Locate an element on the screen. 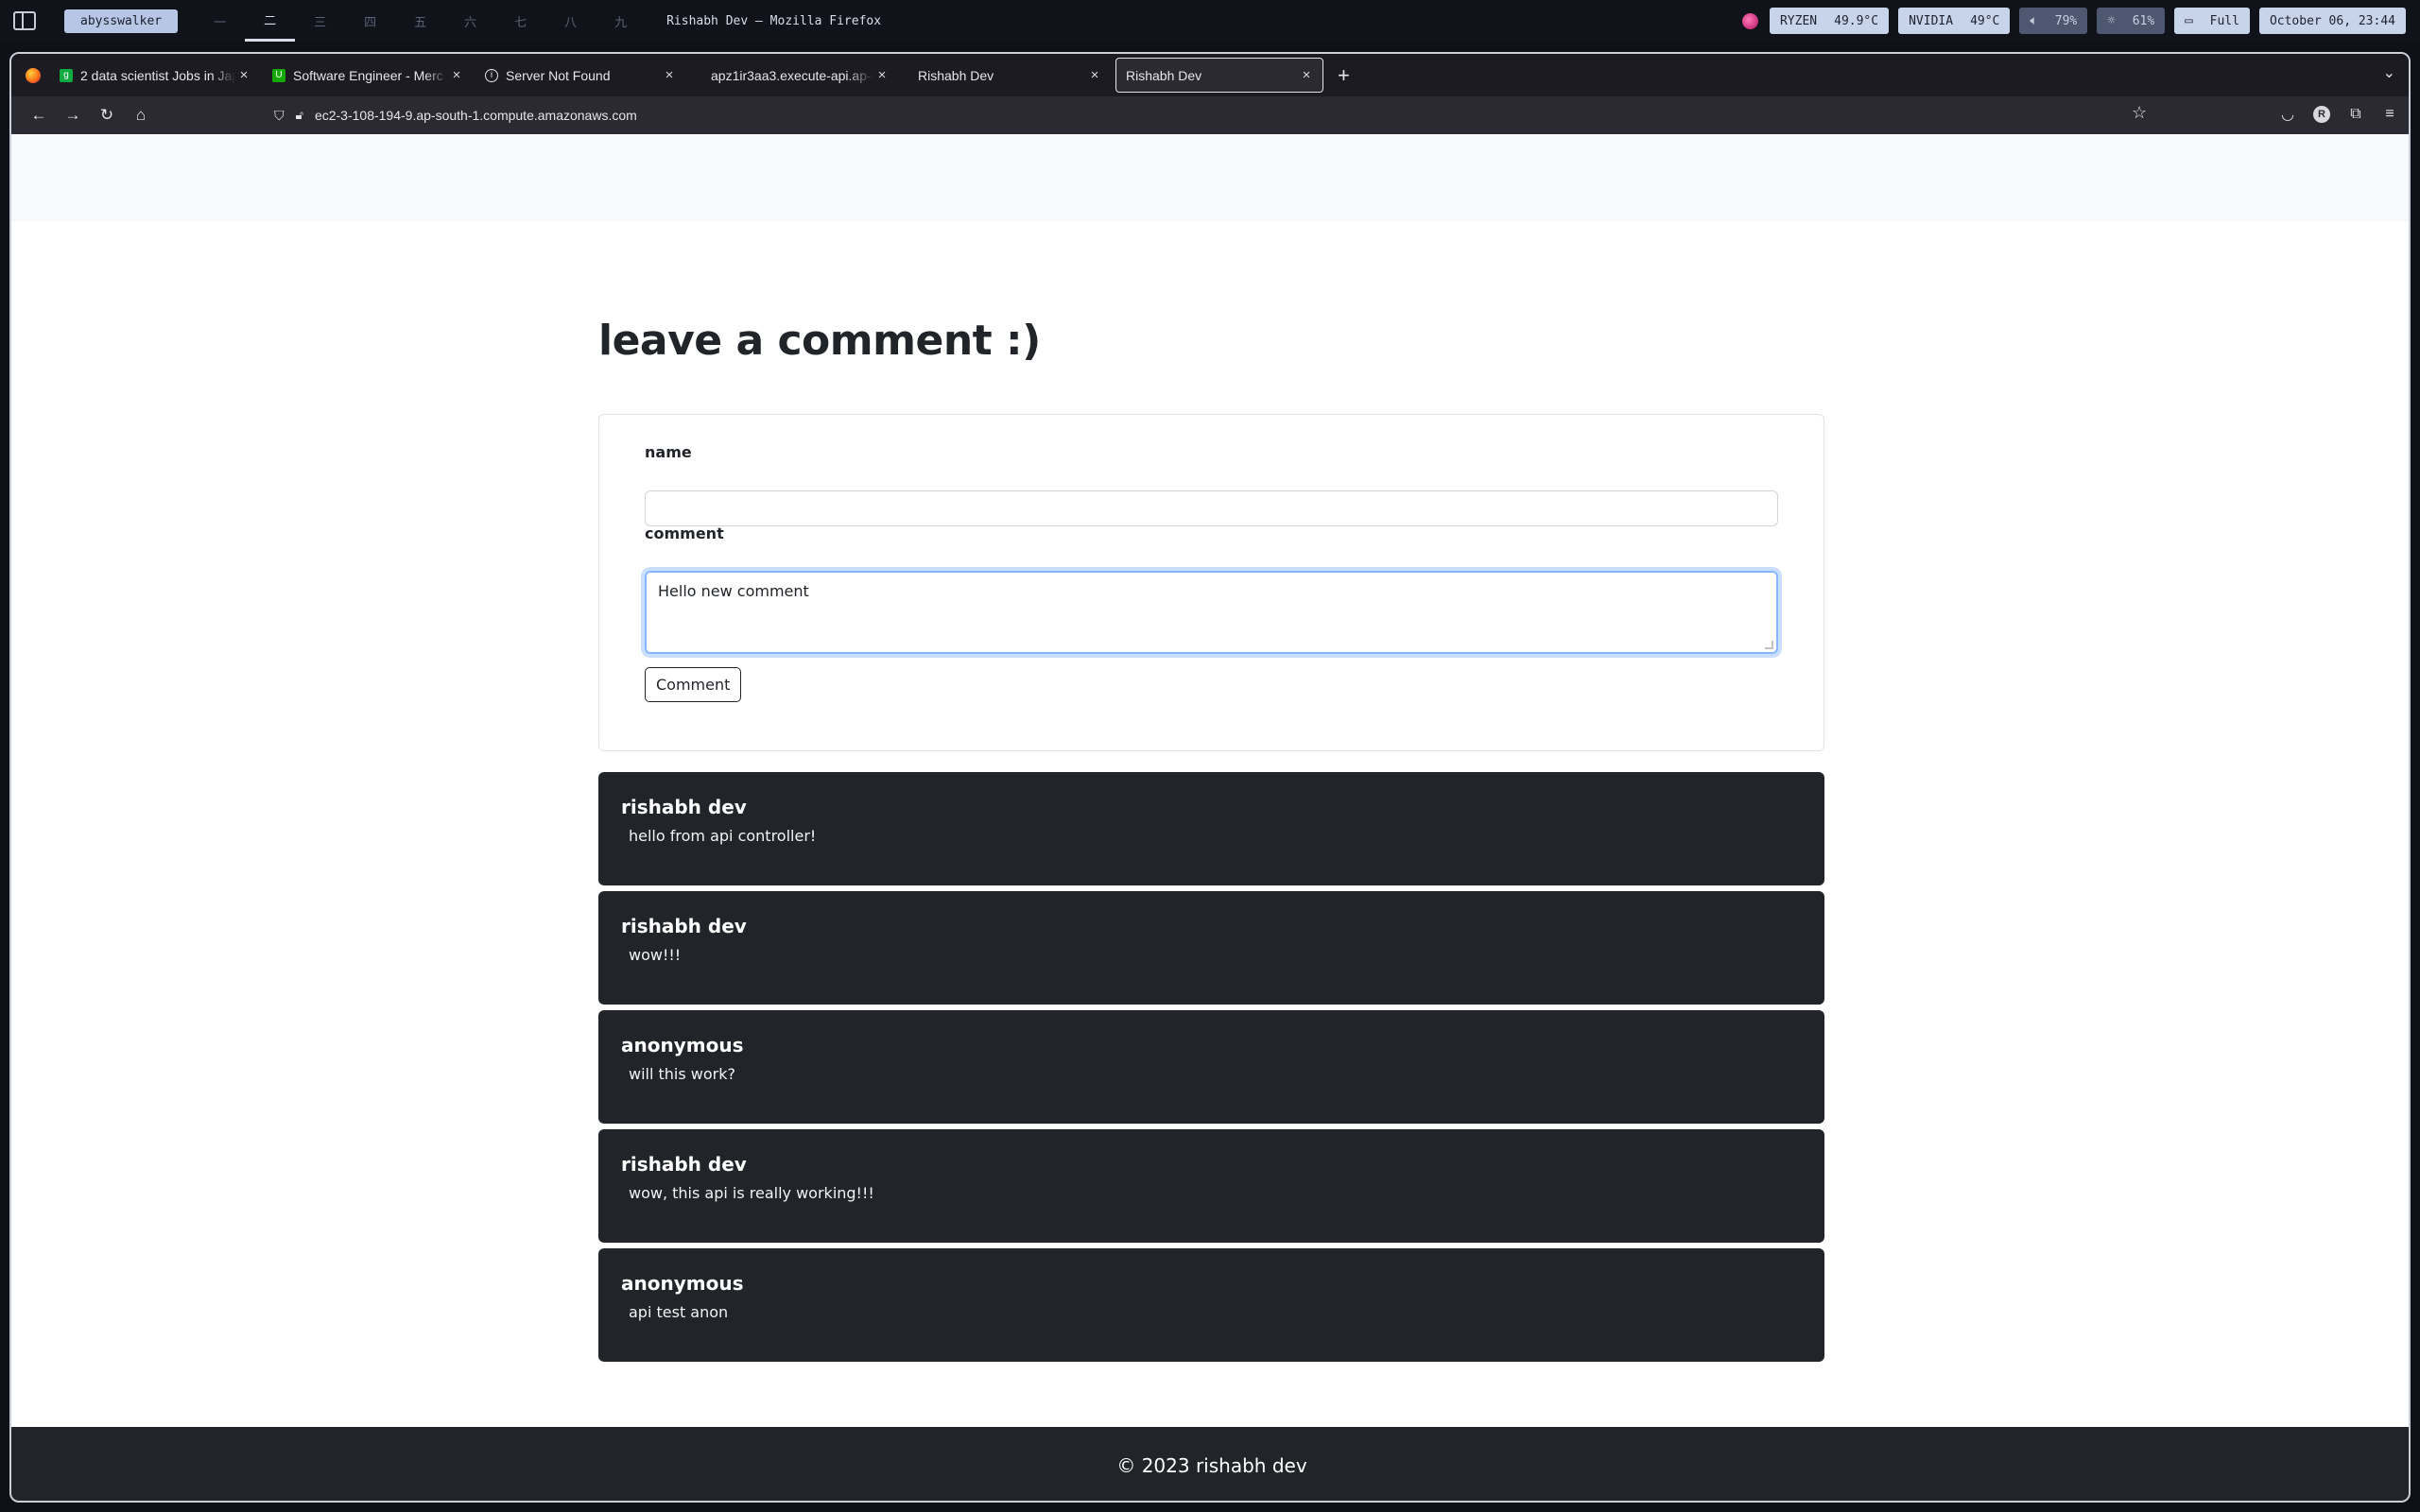  extensions-icon: ⧉ is located at coordinates (2355, 114).